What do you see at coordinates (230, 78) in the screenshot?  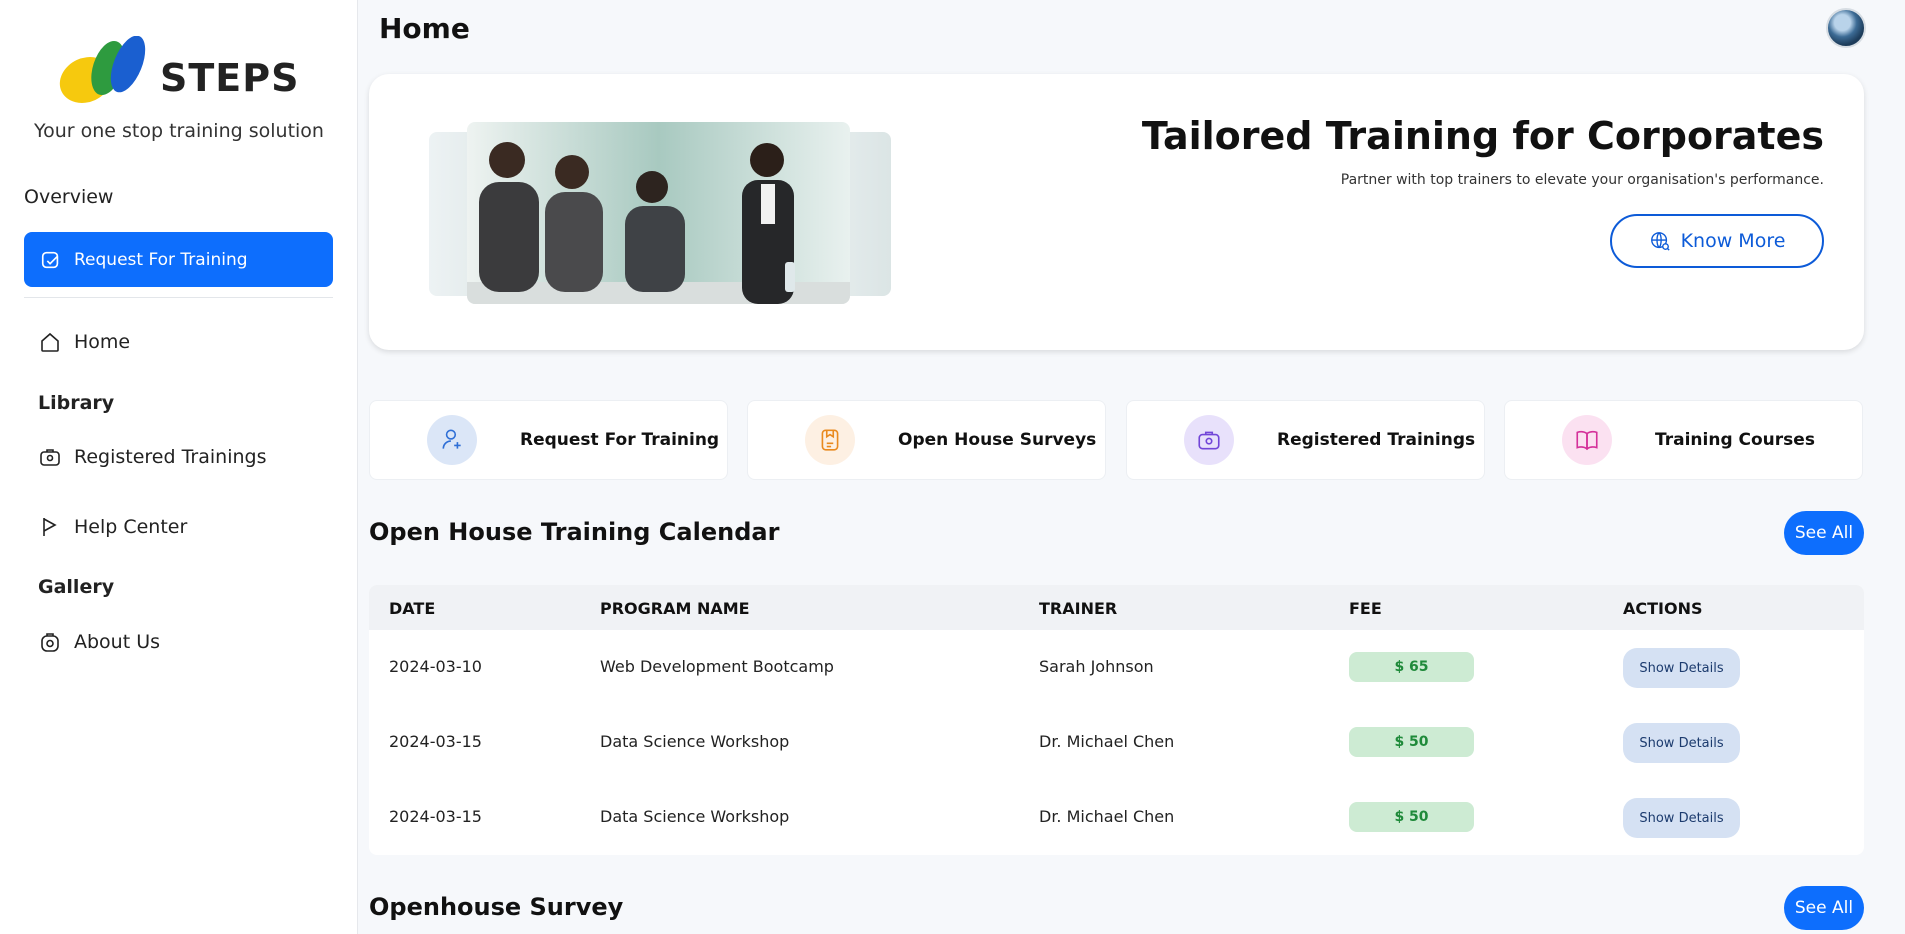 I see `brand-name: STEPS` at bounding box center [230, 78].